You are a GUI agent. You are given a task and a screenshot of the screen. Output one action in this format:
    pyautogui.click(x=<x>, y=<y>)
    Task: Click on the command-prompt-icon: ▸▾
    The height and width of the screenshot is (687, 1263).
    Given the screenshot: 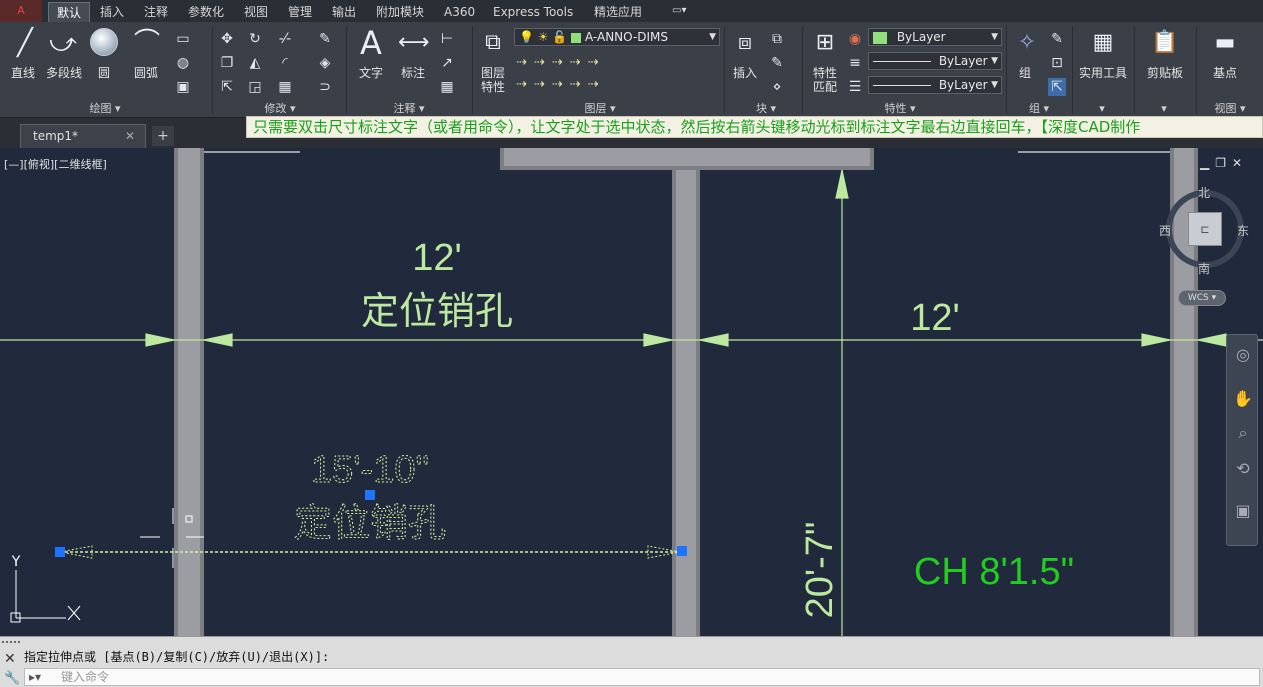 What is the action you would take?
    pyautogui.click(x=35, y=677)
    